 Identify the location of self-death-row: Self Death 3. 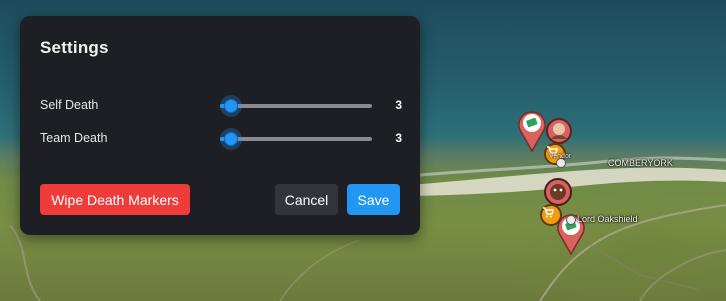
(221, 106).